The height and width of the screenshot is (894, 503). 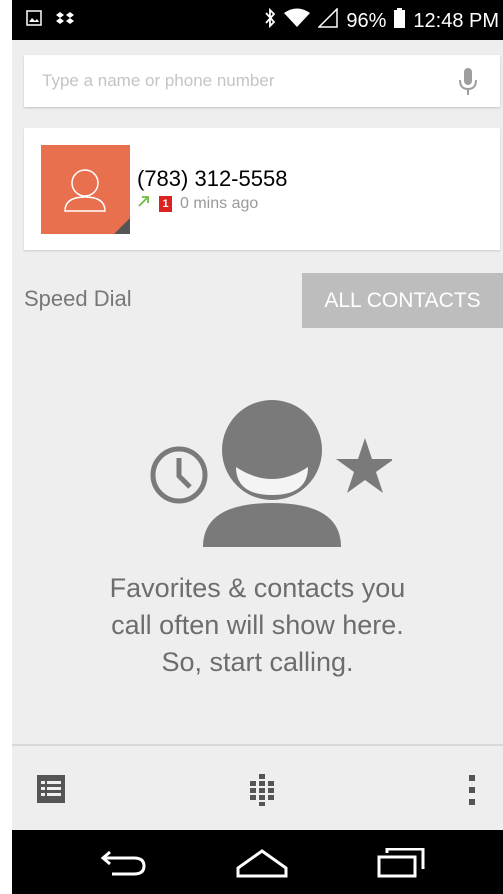 I want to click on recent-call-card: (783) 312-5558 1 0 mins ago, so click(x=262, y=189).